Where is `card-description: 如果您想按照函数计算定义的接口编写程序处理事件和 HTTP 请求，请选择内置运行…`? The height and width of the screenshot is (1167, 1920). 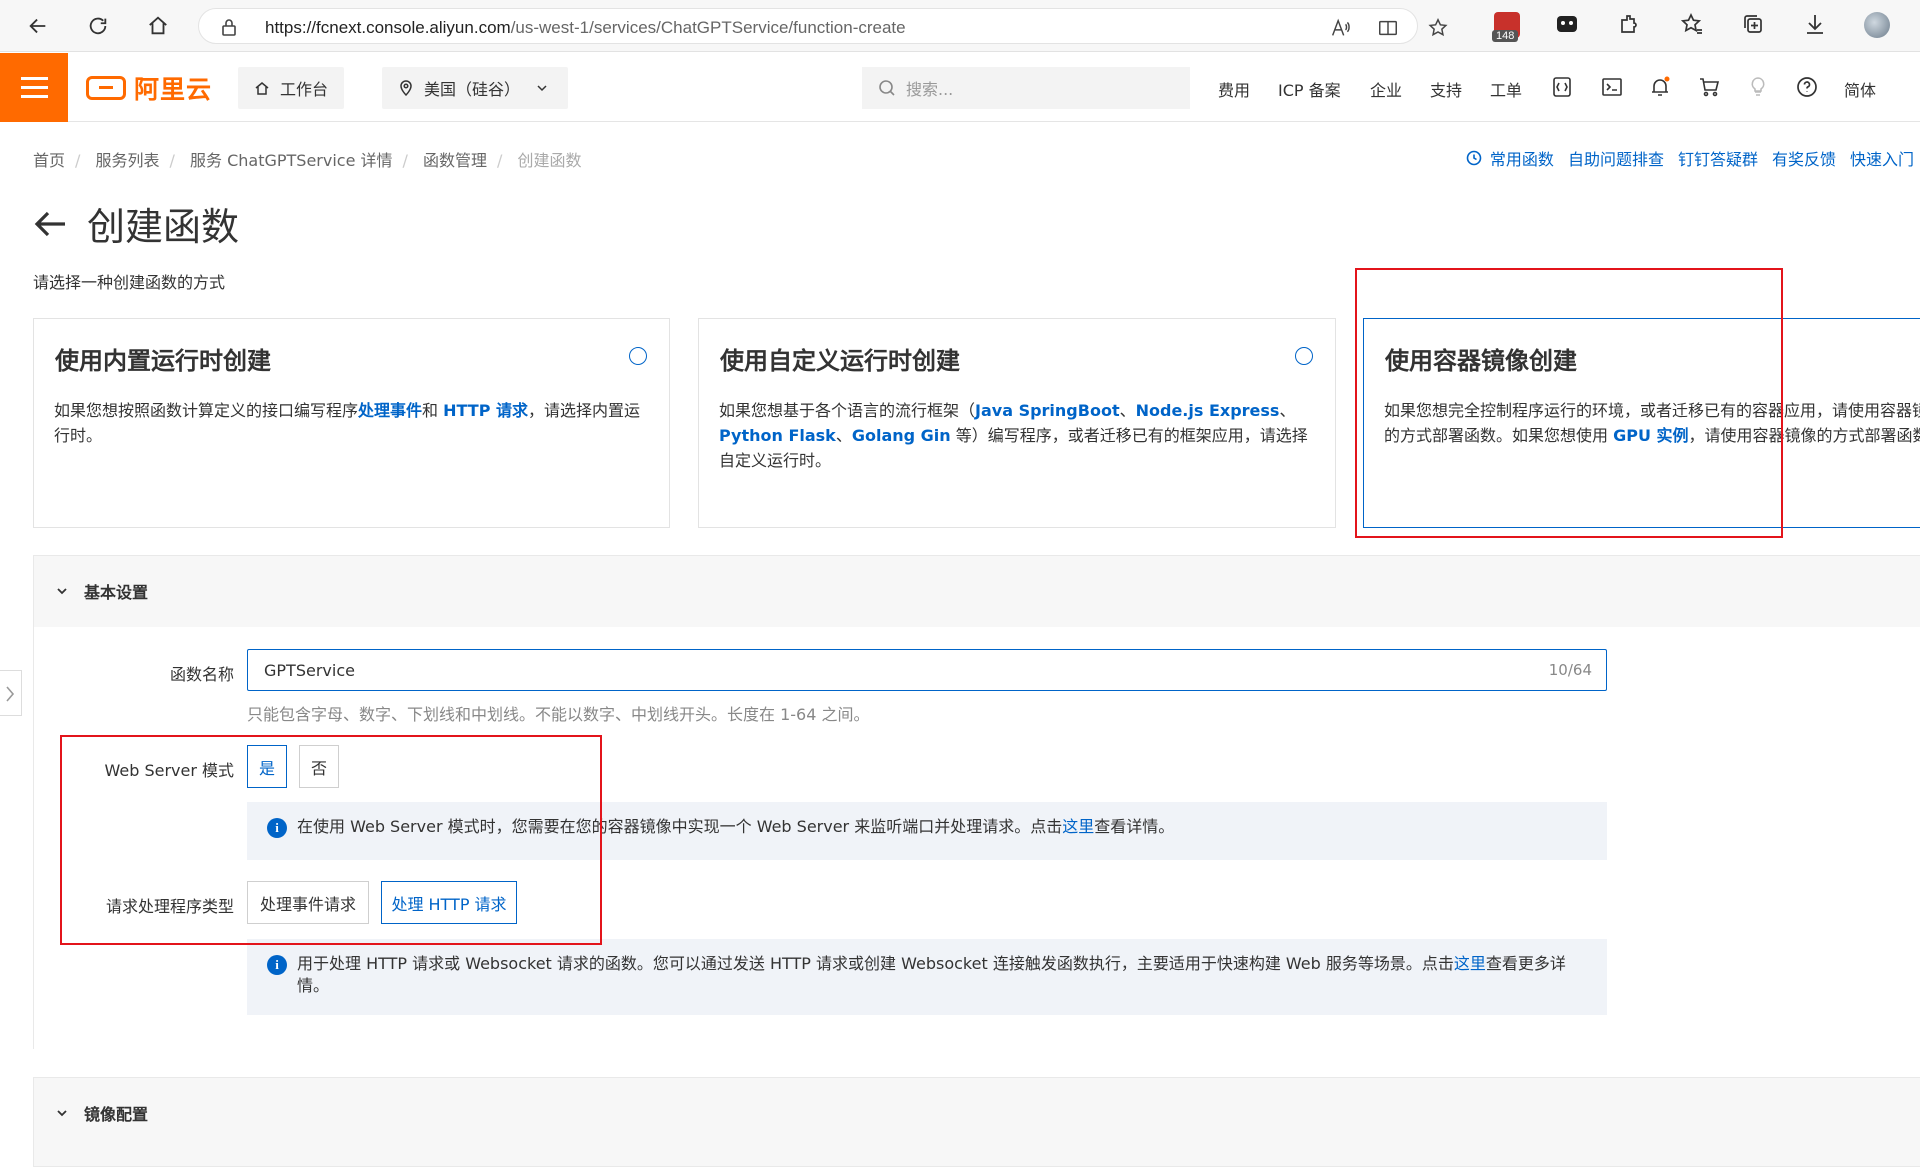
card-description: 如果您想按照函数计算定义的接口编写程序处理事件和 HTTP 请求，请选择内置运行… is located at coordinates (347, 423).